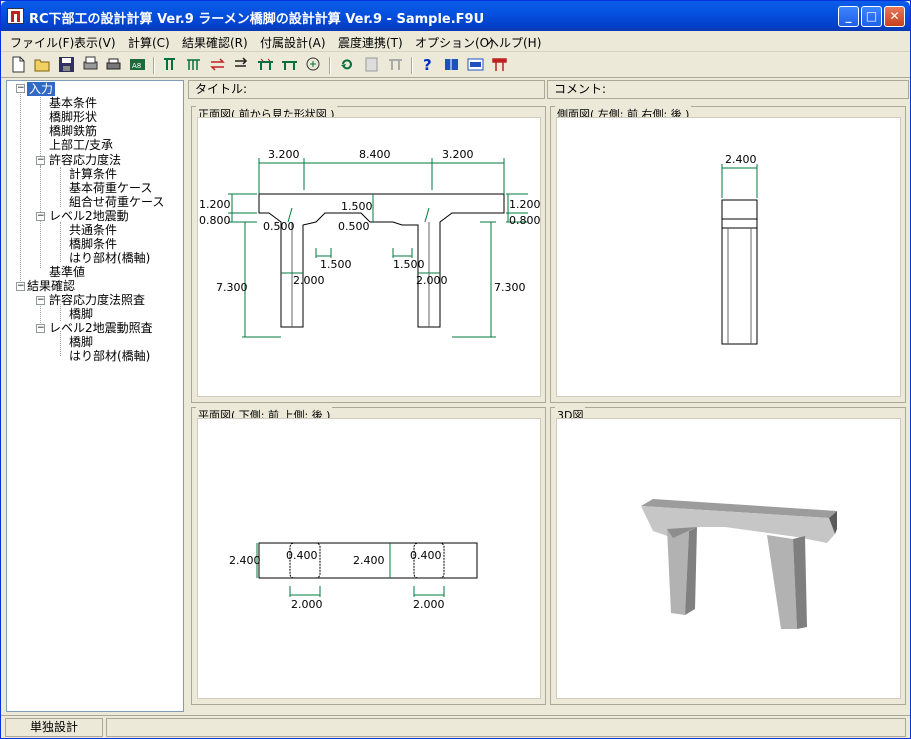  What do you see at coordinates (42, 64) in the screenshot?
I see `open-folder-icon` at bounding box center [42, 64].